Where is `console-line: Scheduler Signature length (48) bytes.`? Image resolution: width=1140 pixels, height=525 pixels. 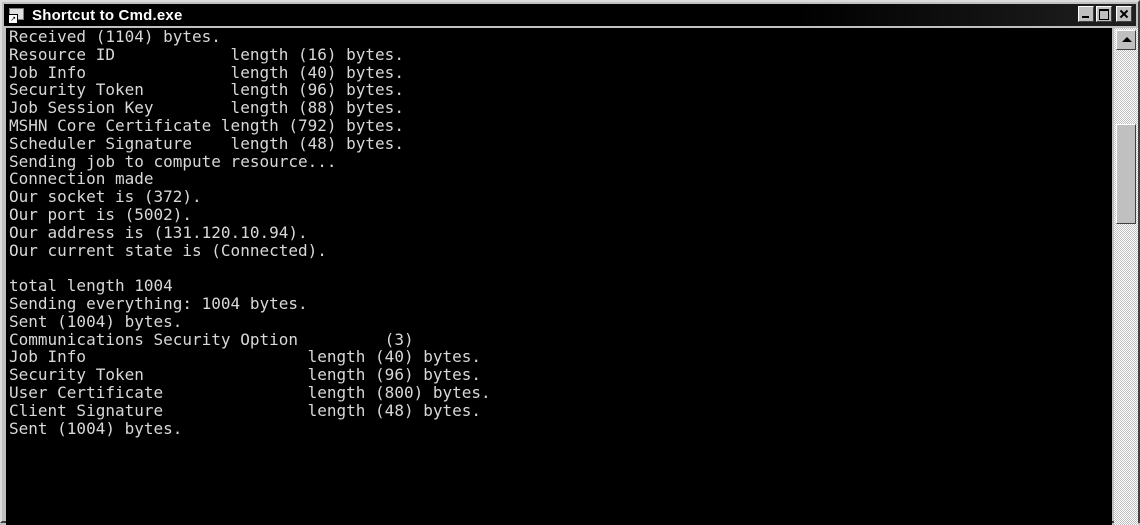 console-line: Scheduler Signature length (48) bytes. is located at coordinates (206, 143).